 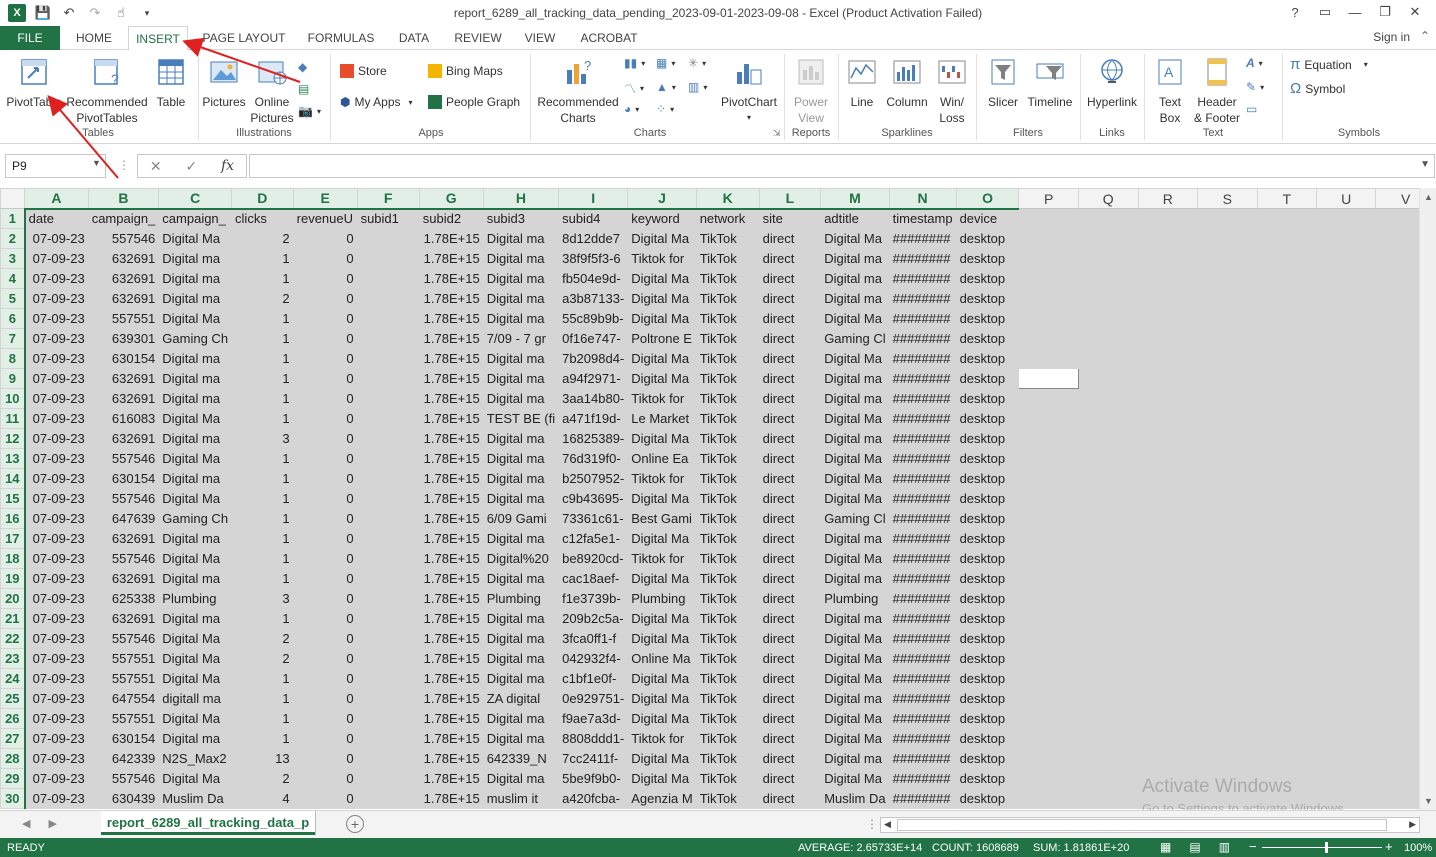 I want to click on cell: 625338, so click(x=123, y=598).